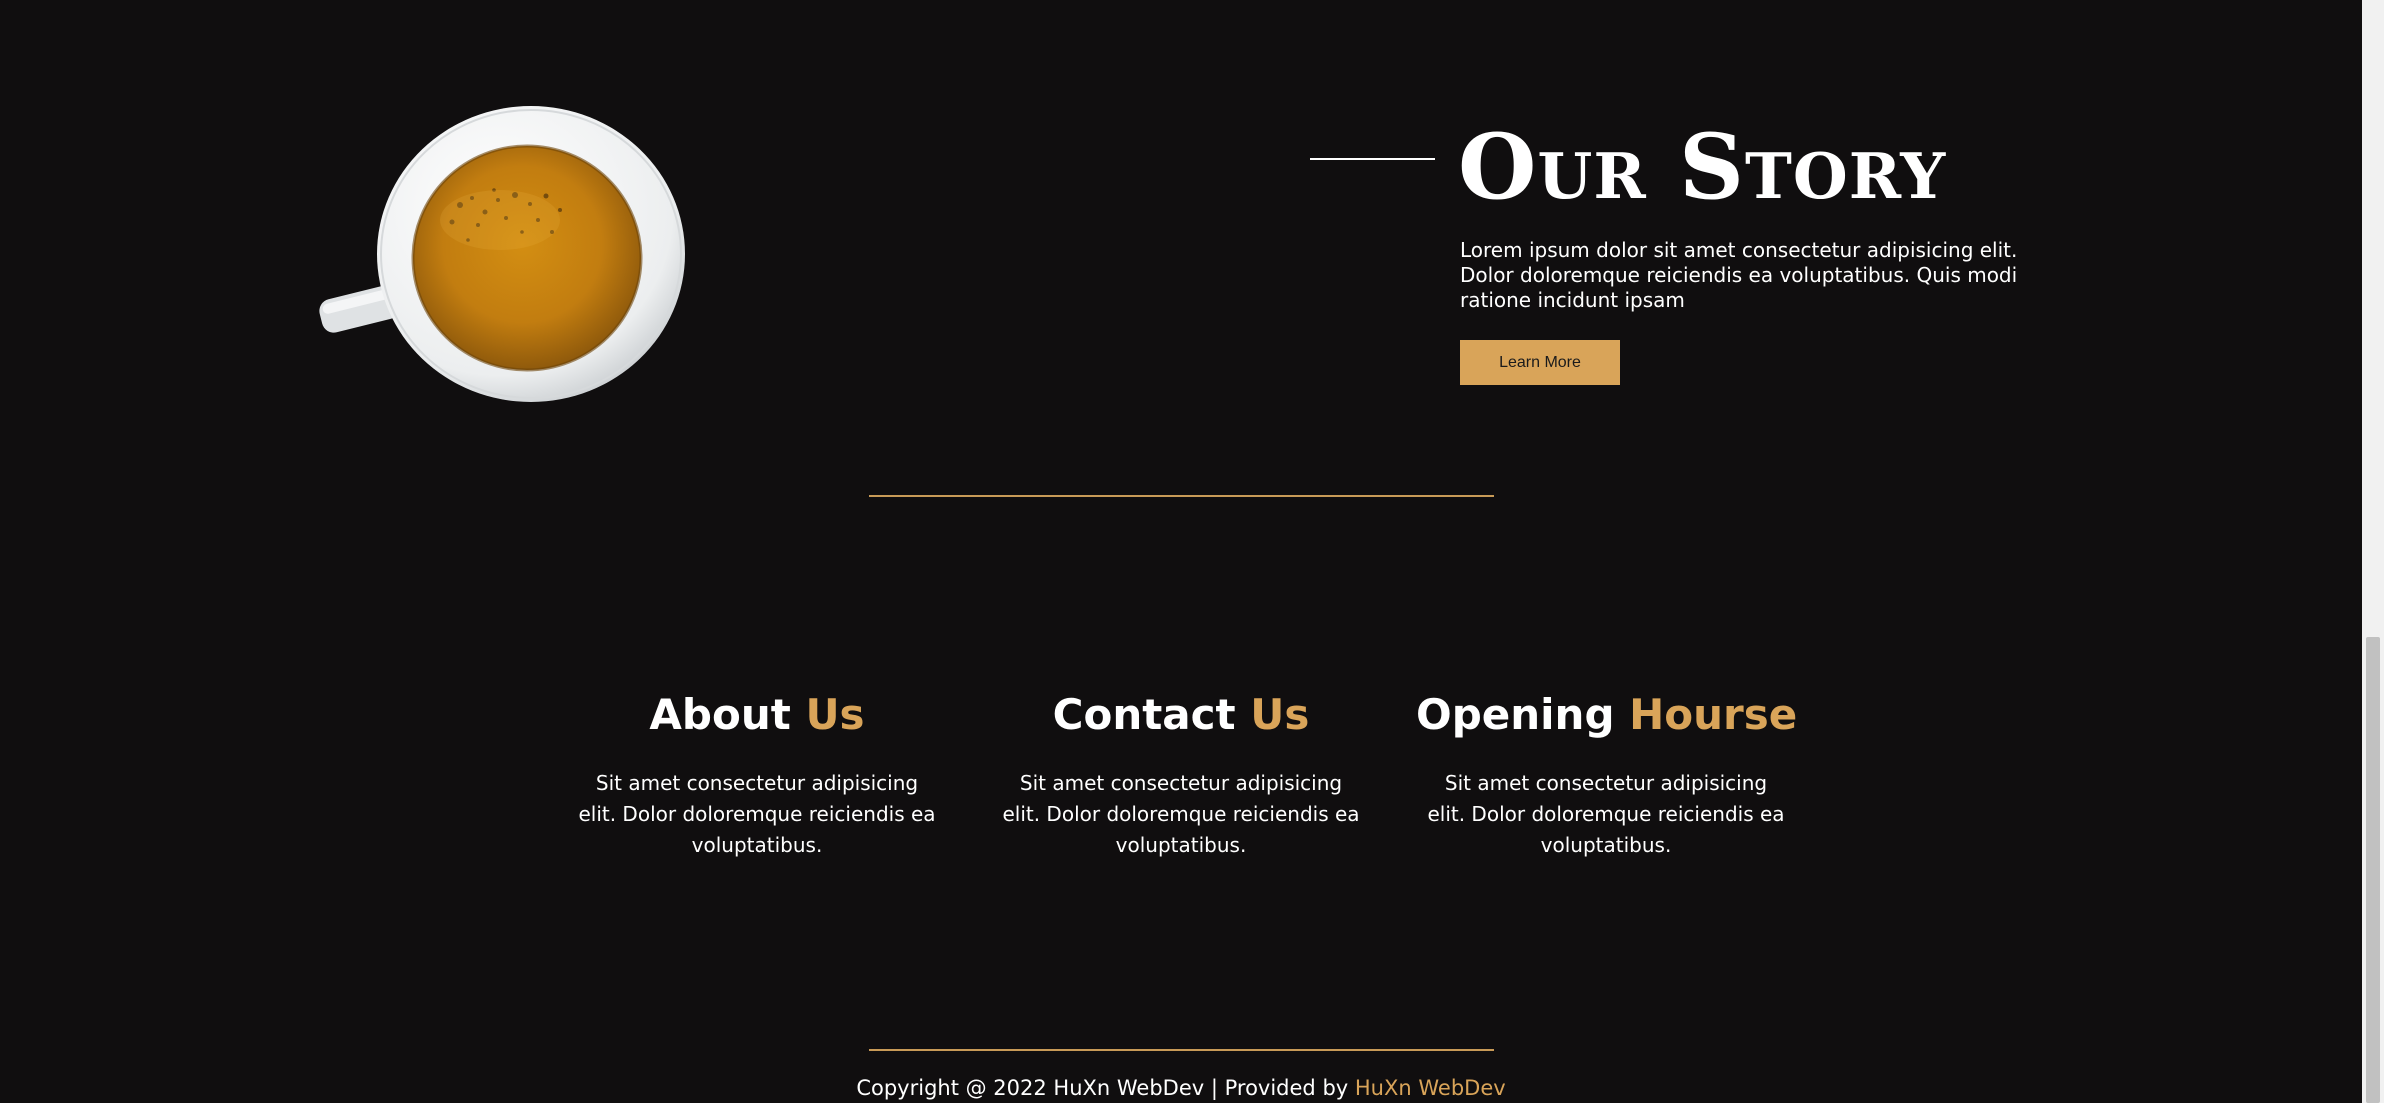  I want to click on heading-main: Opening, so click(1515, 714).